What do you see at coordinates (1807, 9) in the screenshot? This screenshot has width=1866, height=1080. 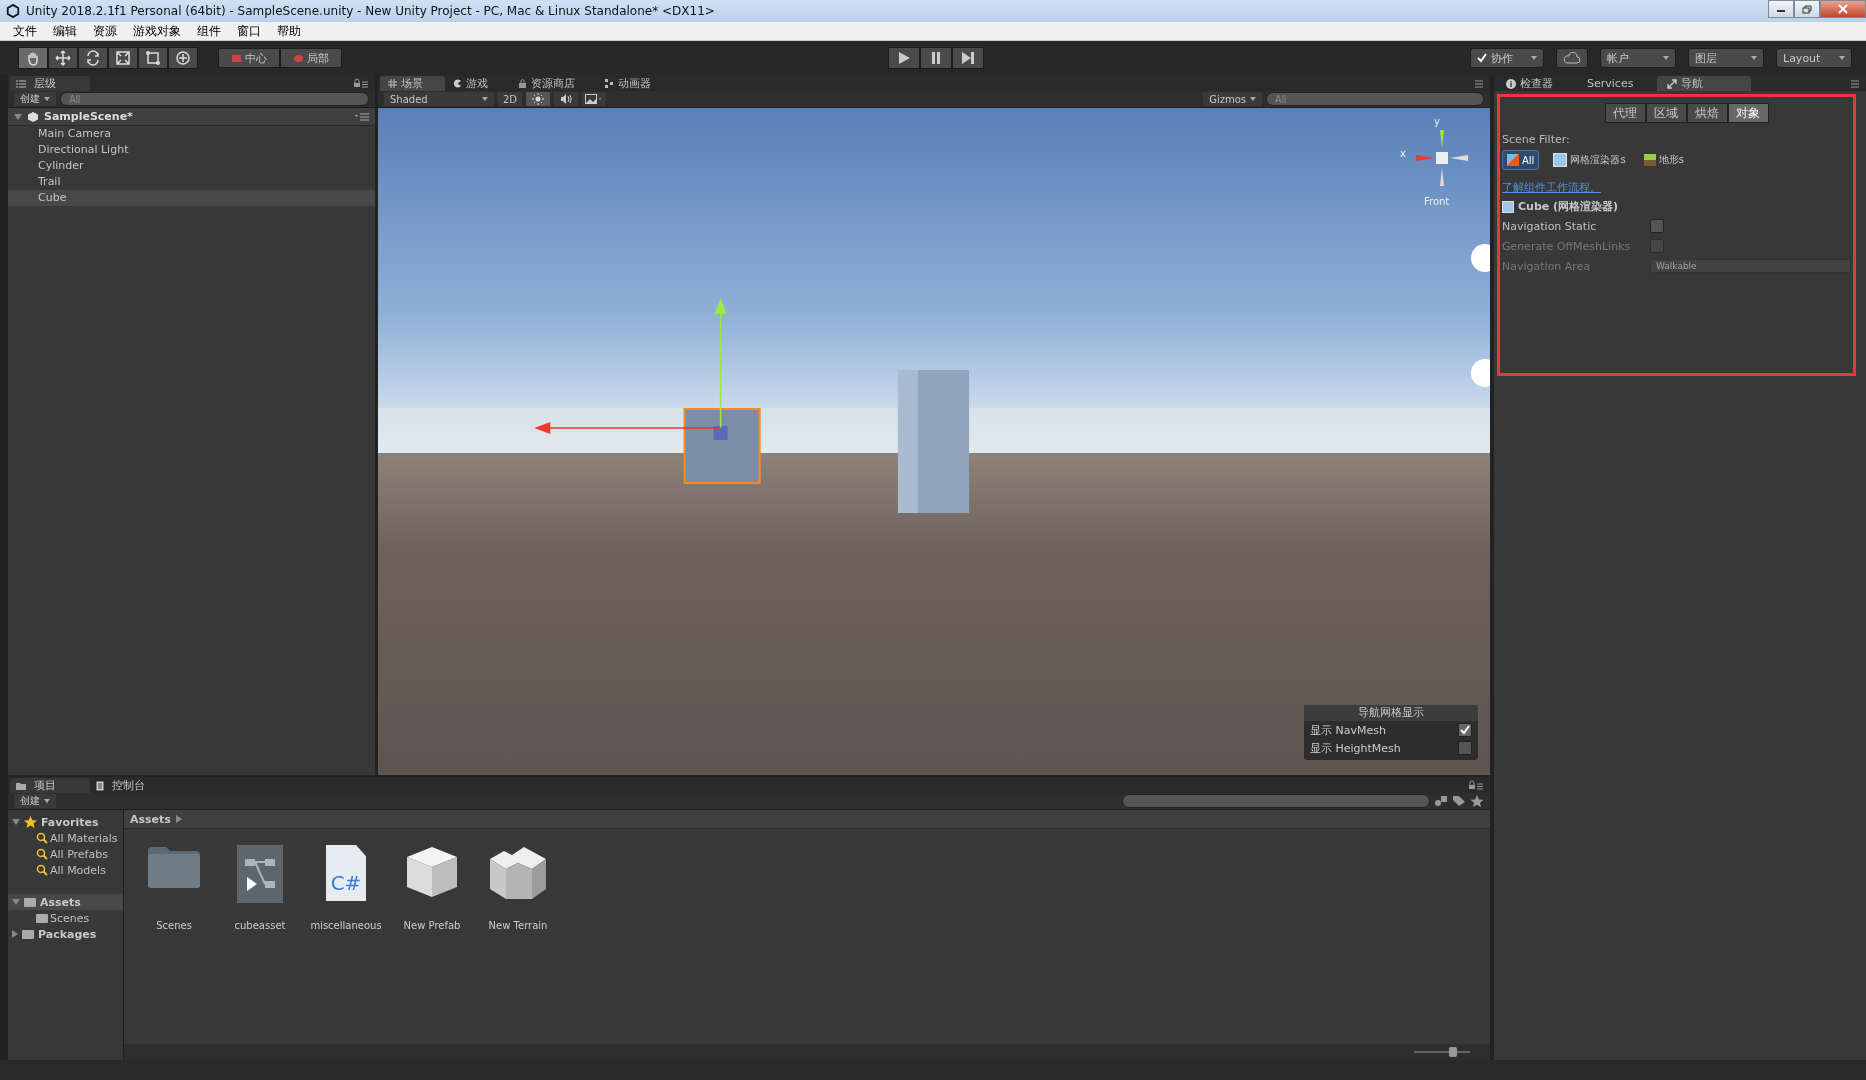 I see `maximize-button` at bounding box center [1807, 9].